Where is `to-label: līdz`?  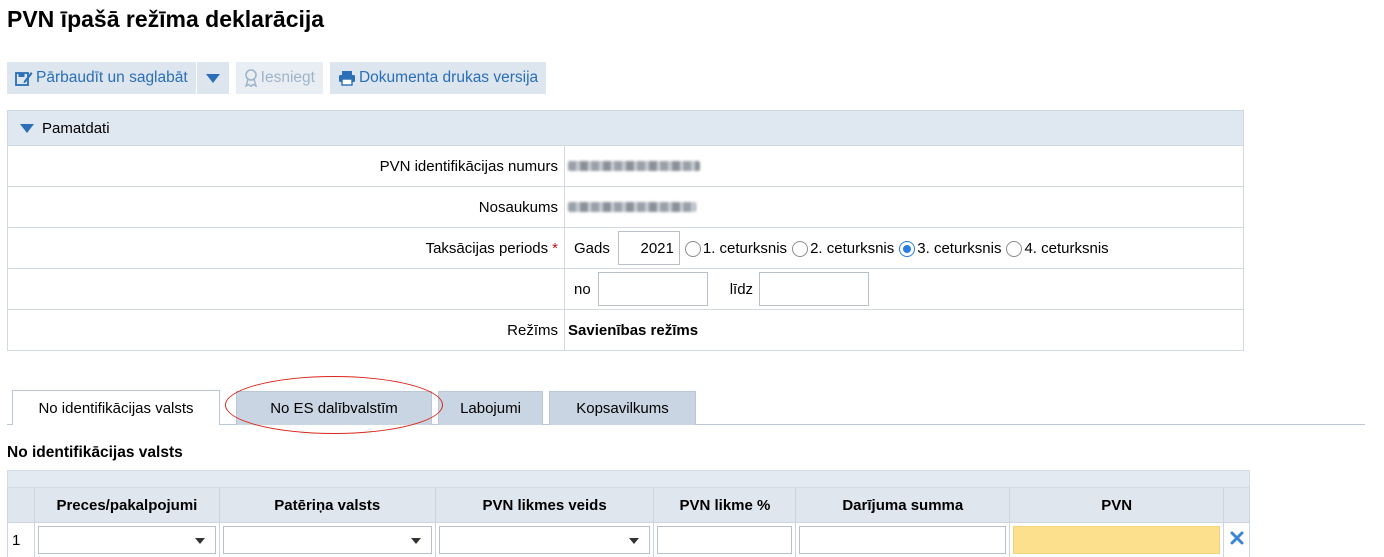 to-label: līdz is located at coordinates (741, 289).